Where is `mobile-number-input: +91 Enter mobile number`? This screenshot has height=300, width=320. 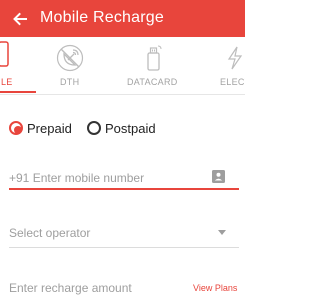 mobile-number-input: +91 Enter mobile number is located at coordinates (76, 178).